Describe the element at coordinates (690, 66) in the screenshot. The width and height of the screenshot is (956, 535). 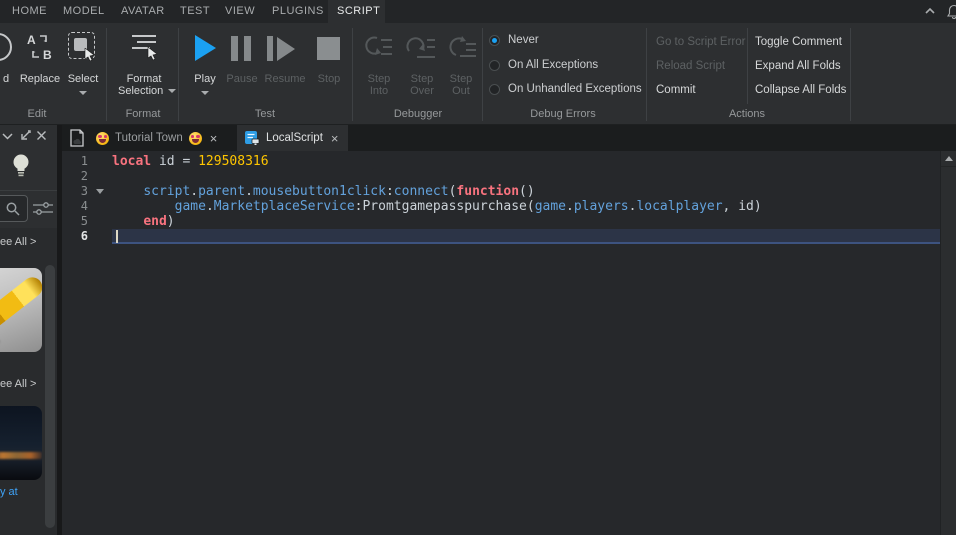
I see `reload-script-button: Reload Script` at that location.